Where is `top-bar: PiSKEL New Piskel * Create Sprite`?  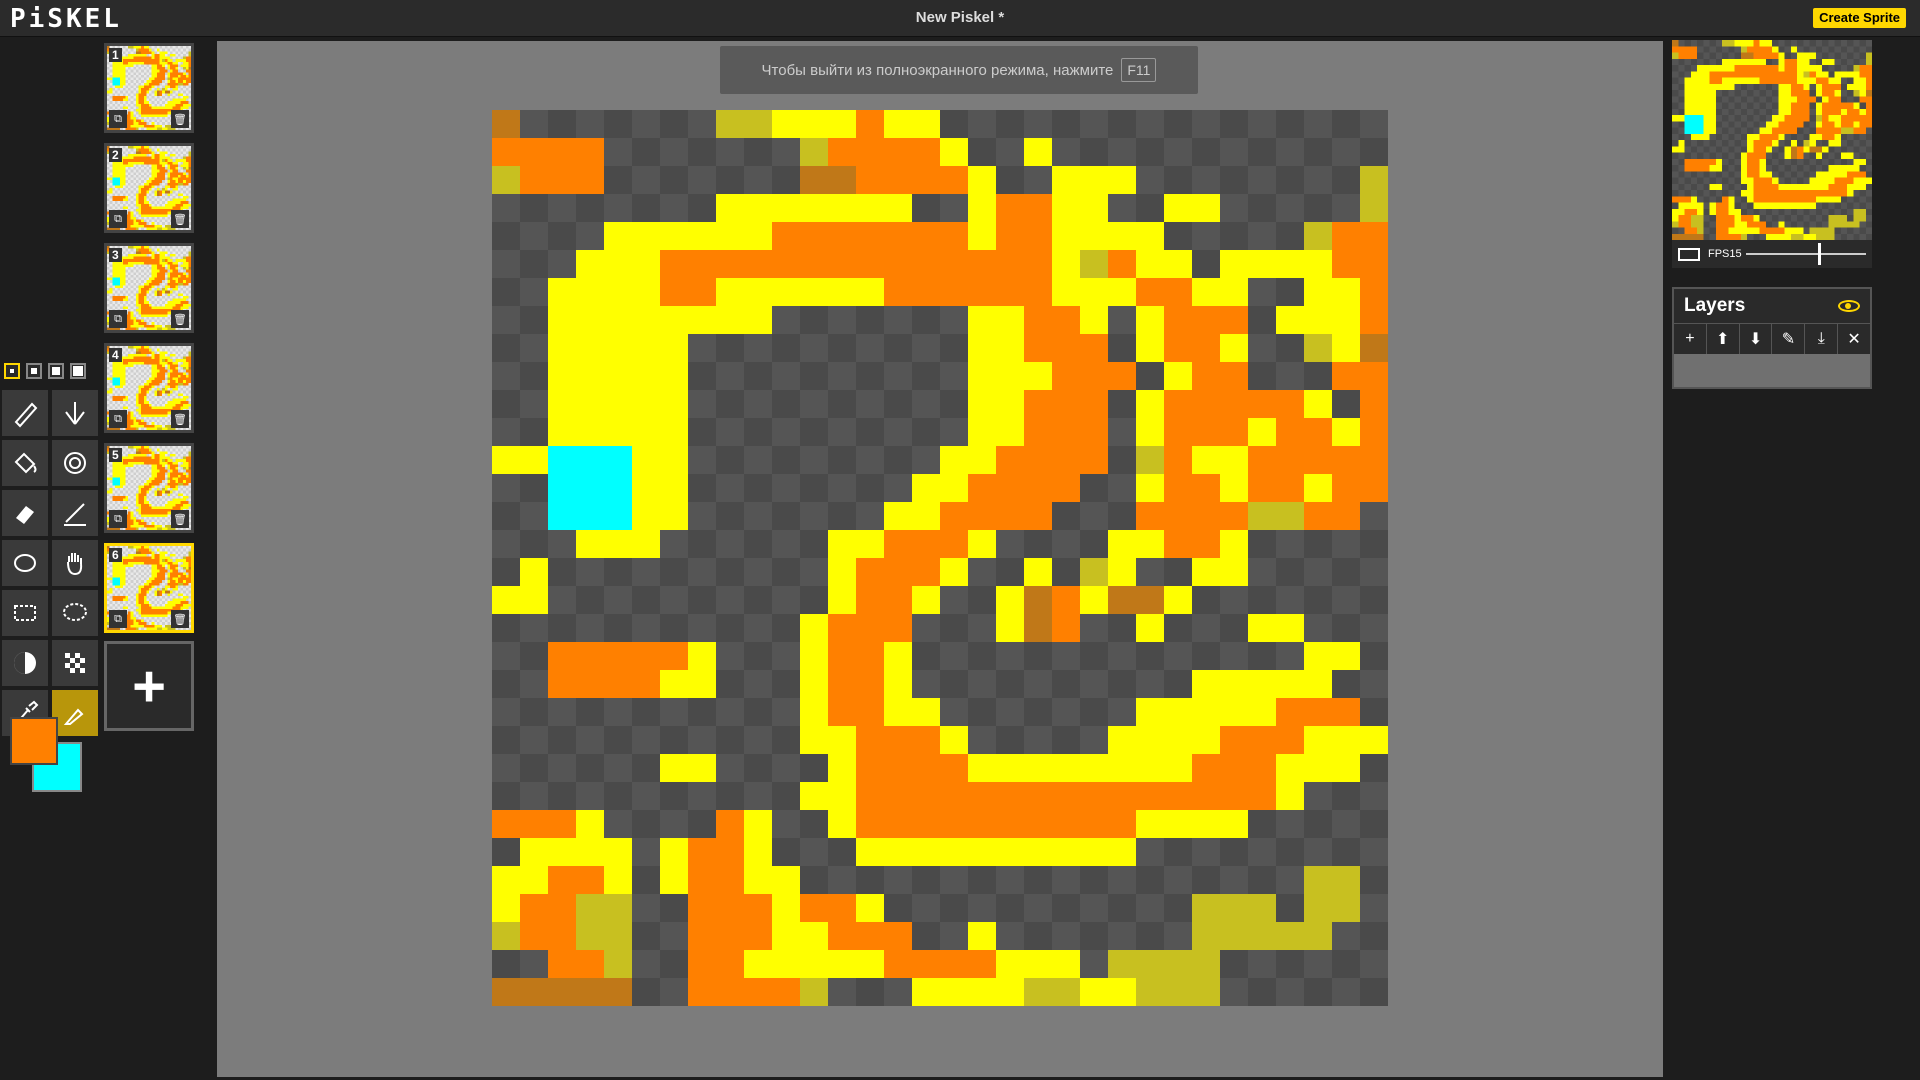 top-bar: PiSKEL New Piskel * Create Sprite is located at coordinates (960, 18).